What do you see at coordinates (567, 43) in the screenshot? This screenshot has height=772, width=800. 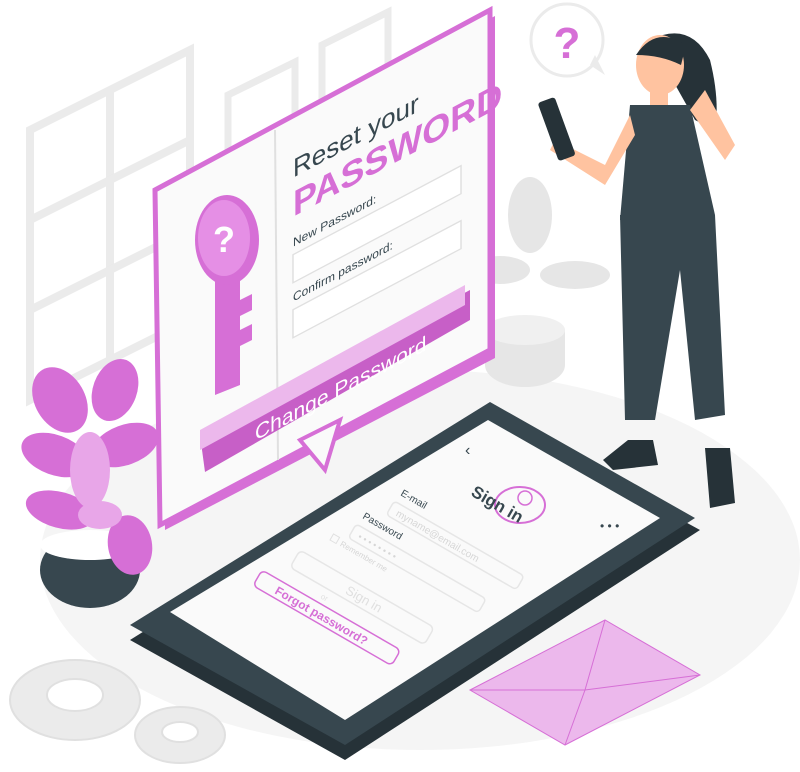 I see `question-mark-icon: ?` at bounding box center [567, 43].